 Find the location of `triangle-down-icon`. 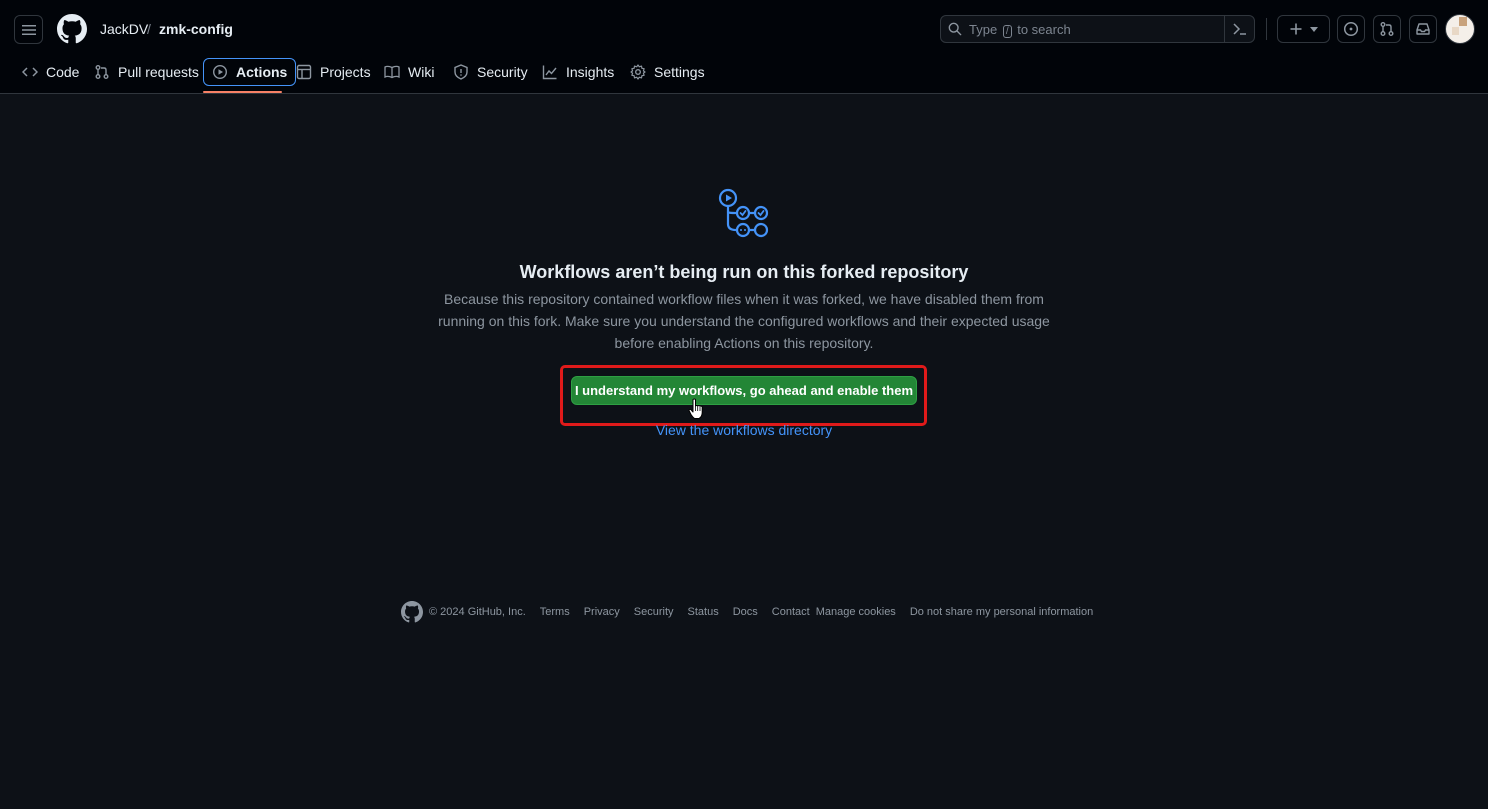

triangle-down-icon is located at coordinates (1313, 29).